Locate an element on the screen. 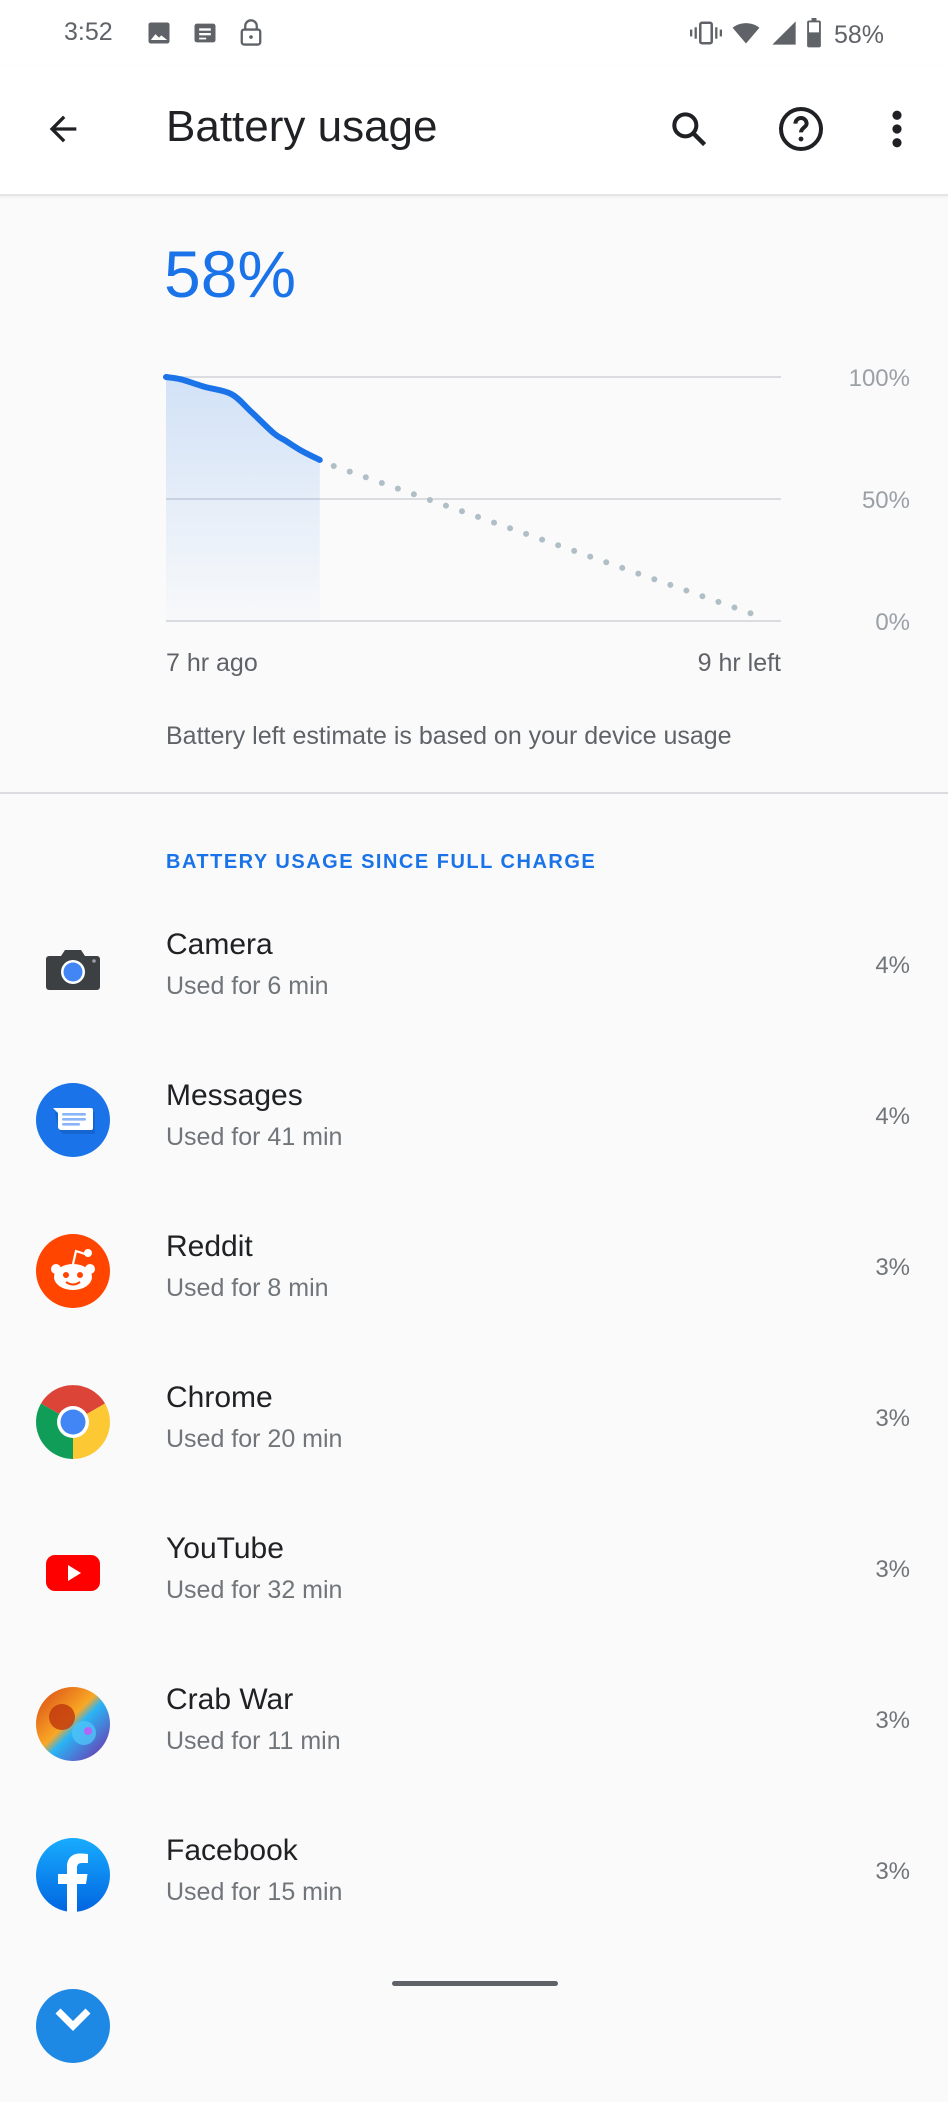 Image resolution: width=948 pixels, height=2102 pixels. camera-icon is located at coordinates (73, 969).